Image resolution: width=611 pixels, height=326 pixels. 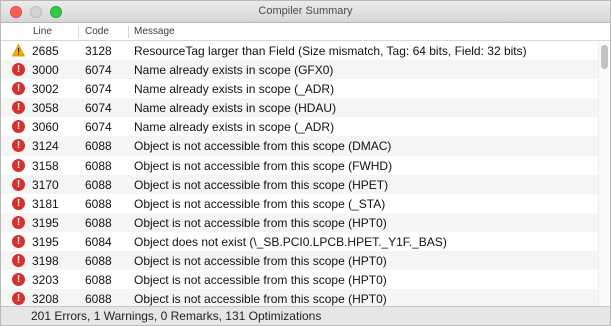 What do you see at coordinates (45, 184) in the screenshot?
I see `row-line-number: 3170` at bounding box center [45, 184].